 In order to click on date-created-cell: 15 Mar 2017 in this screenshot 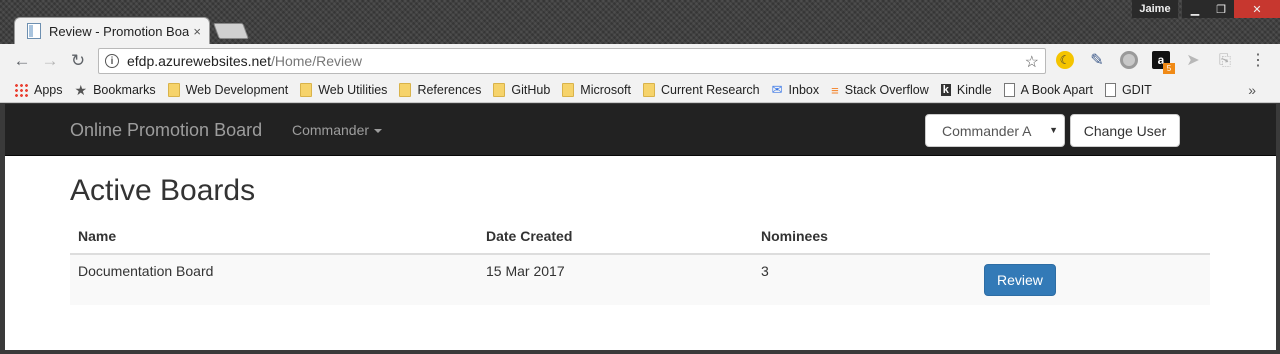, I will do `click(615, 279)`.